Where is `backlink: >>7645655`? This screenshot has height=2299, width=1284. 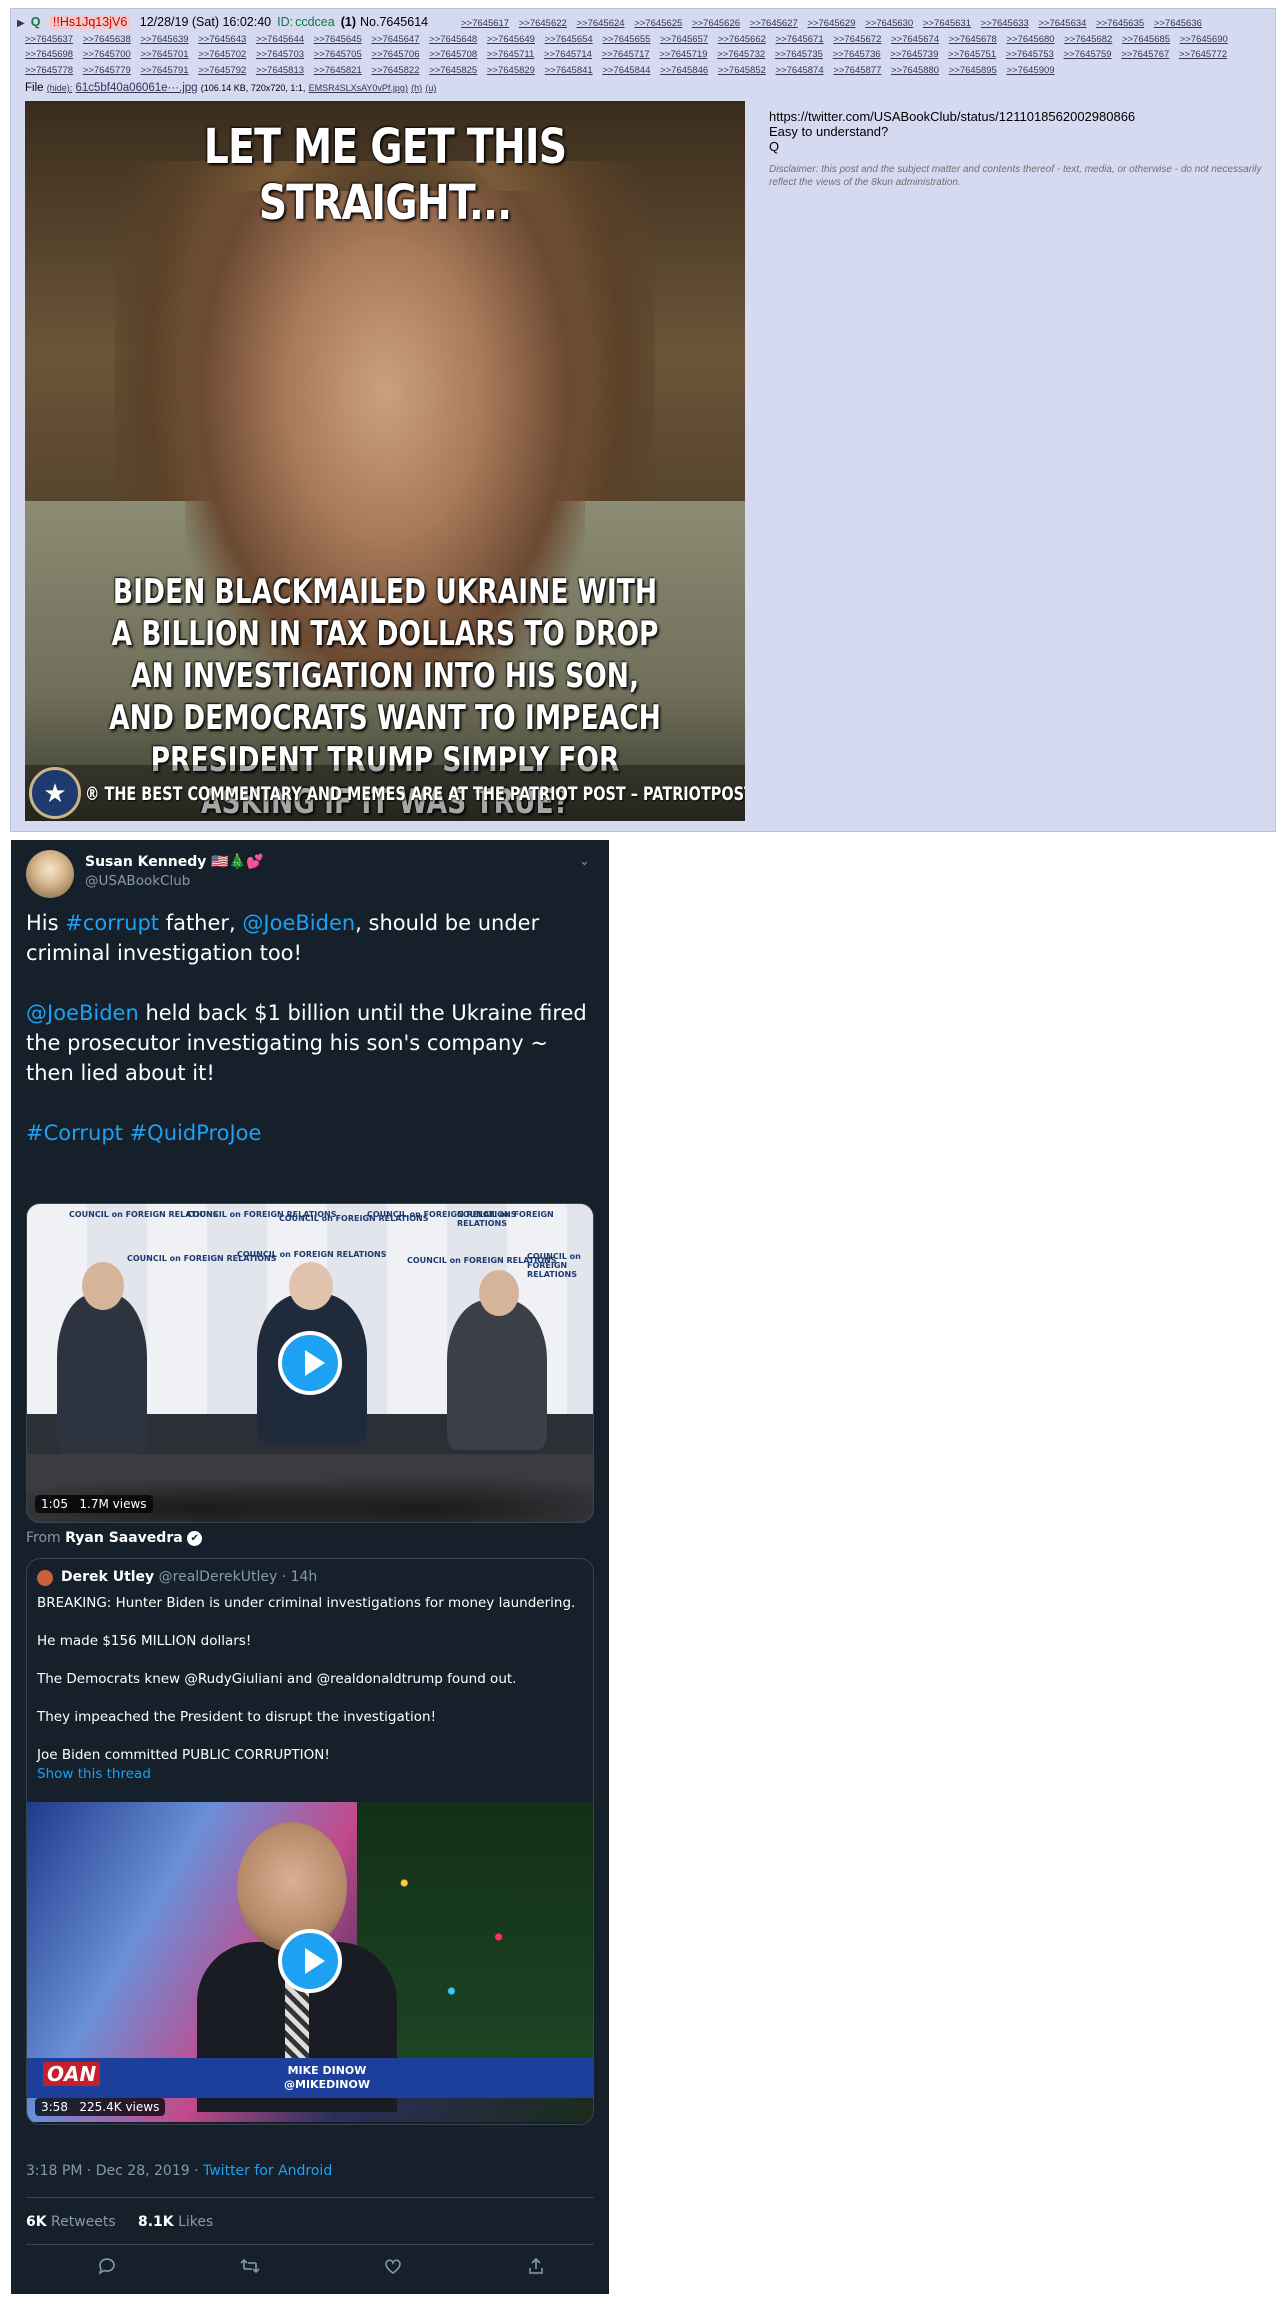 backlink: >>7645655 is located at coordinates (626, 39).